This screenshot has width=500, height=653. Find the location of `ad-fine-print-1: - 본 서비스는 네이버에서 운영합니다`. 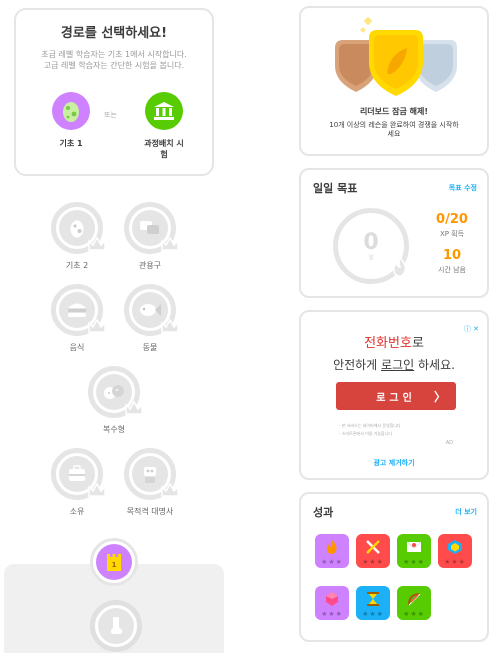

ad-fine-print-1: - 본 서비스는 네이버에서 운영합니다 is located at coordinates (370, 425).